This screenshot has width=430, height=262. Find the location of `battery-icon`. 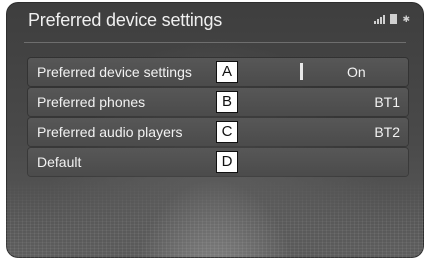

battery-icon is located at coordinates (394, 19).